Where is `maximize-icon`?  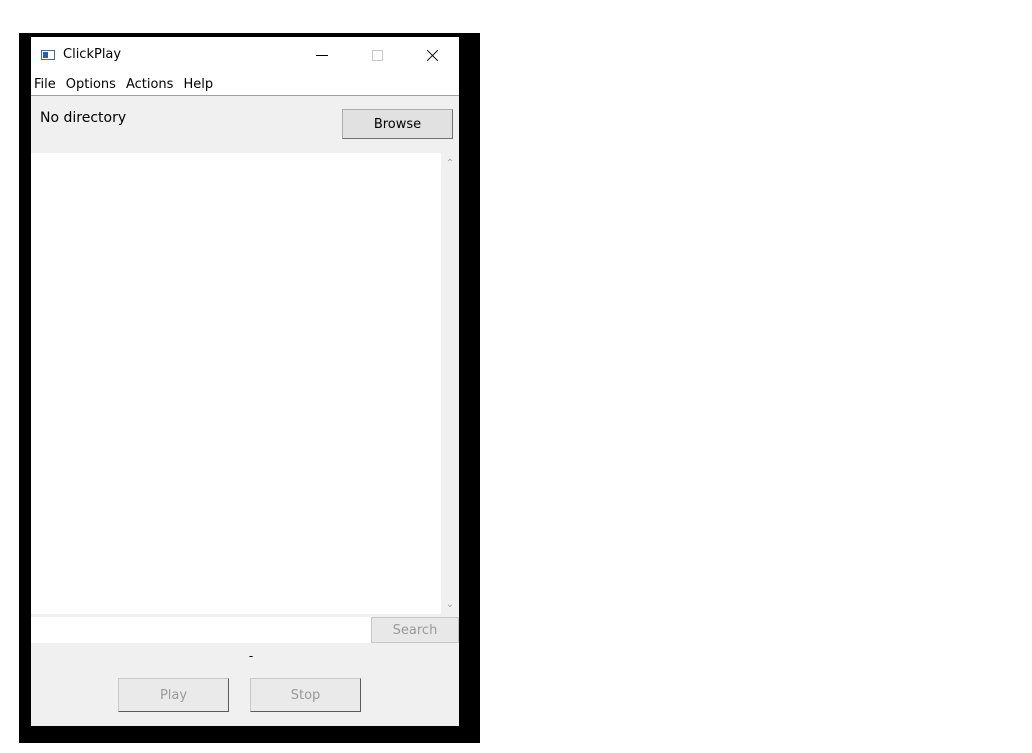
maximize-icon is located at coordinates (377, 55).